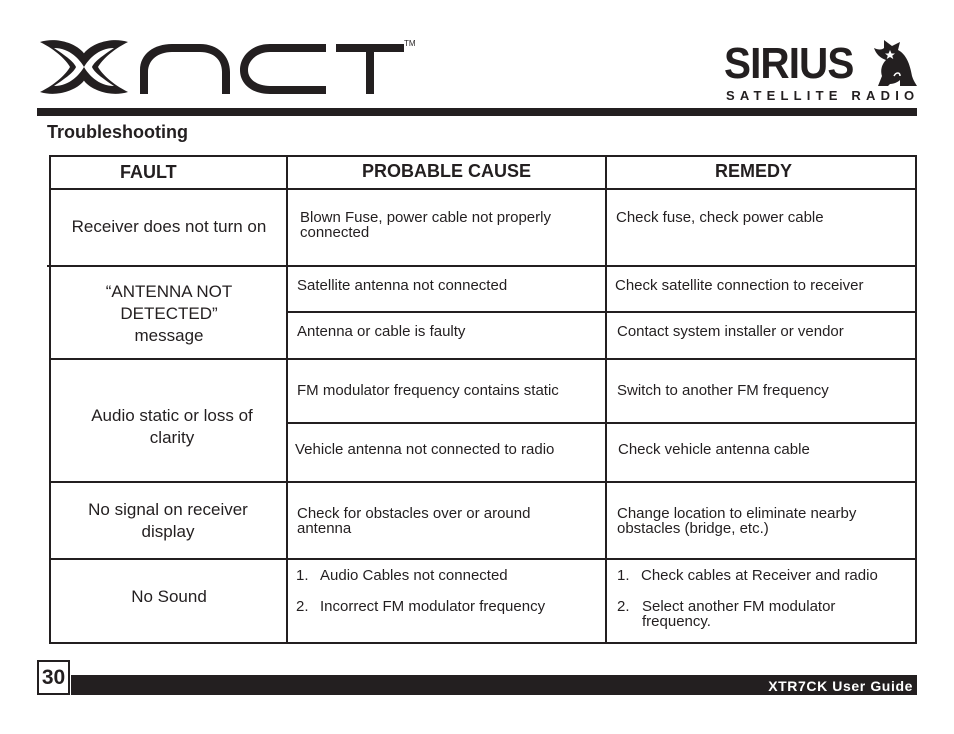 The height and width of the screenshot is (734, 954). What do you see at coordinates (50, 399) in the screenshot?
I see `table-border-left` at bounding box center [50, 399].